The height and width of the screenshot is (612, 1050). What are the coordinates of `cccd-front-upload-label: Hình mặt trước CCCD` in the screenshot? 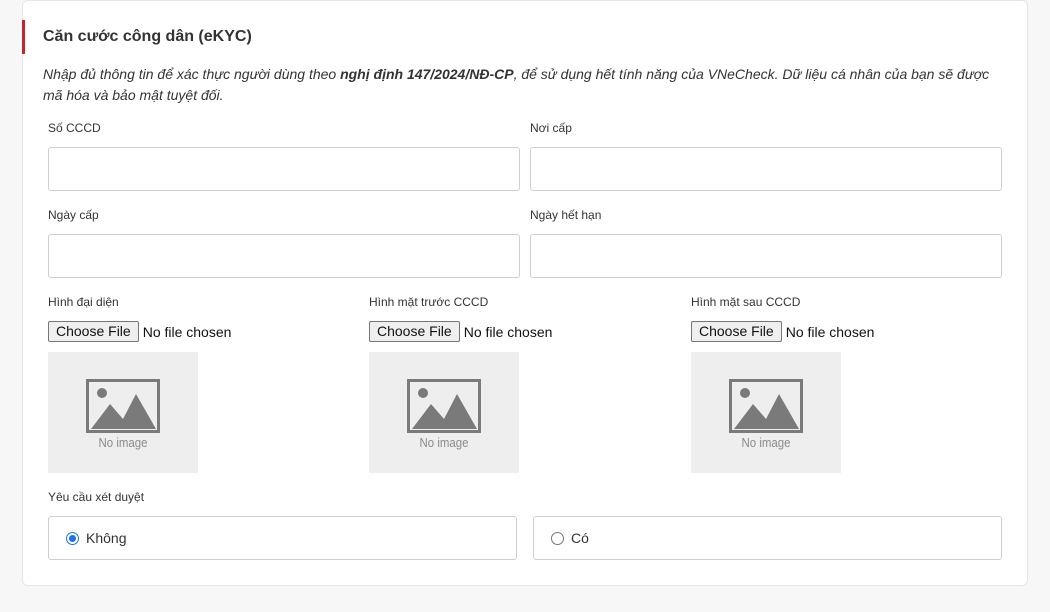 It's located at (429, 302).